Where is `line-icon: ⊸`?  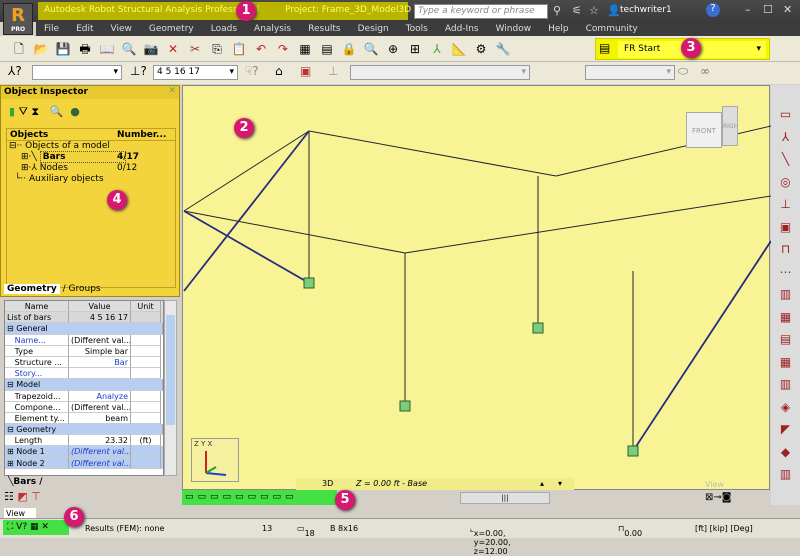 line-icon: ⊸ is located at coordinates (717, 497).